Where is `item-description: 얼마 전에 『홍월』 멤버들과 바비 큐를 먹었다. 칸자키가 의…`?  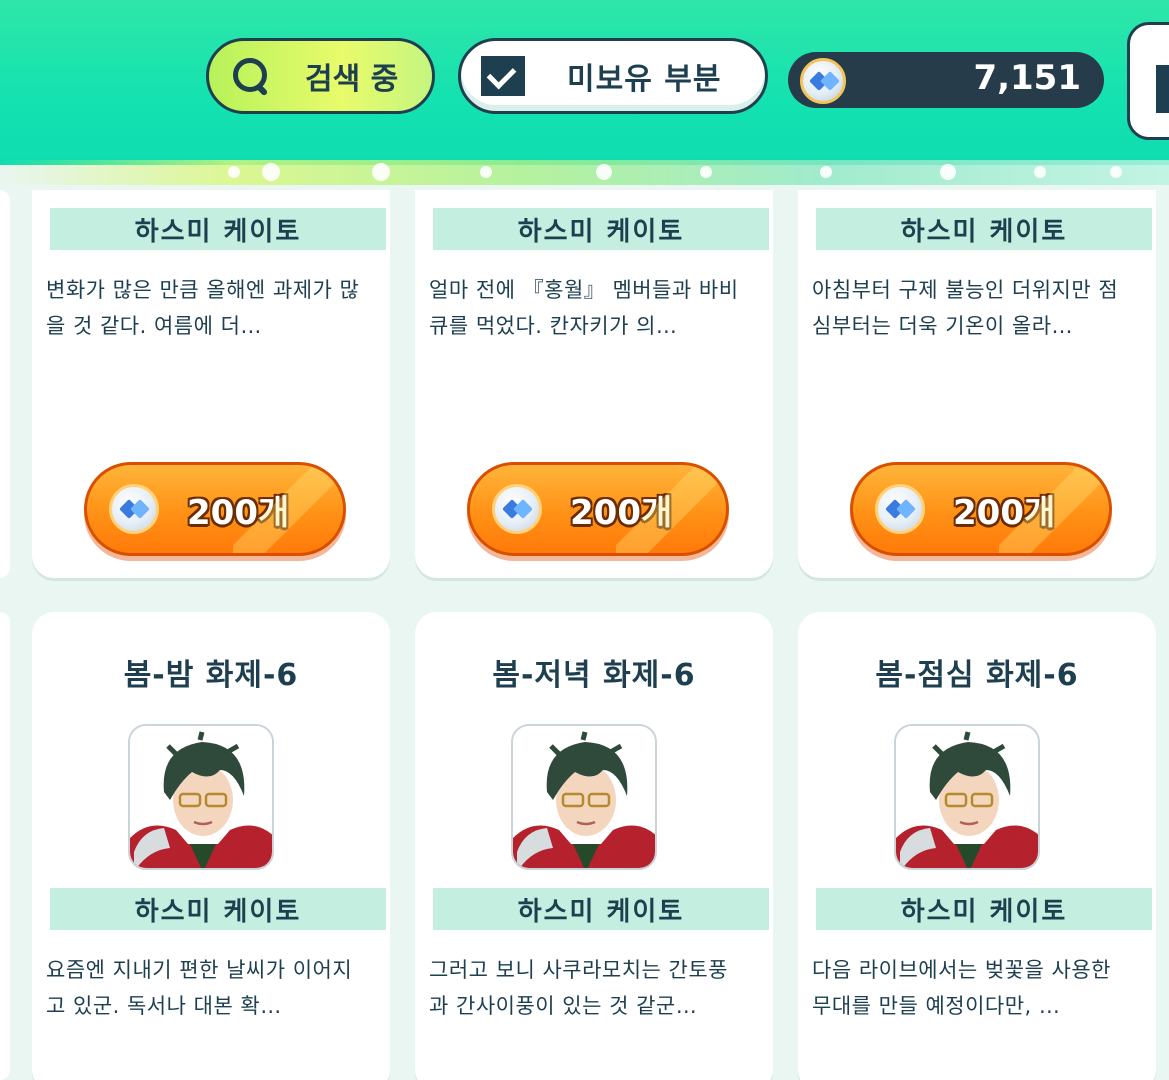
item-description: 얼마 전에 『홍월』 멤버들과 바비 큐를 먹었다. 칸자키가 의… is located at coordinates (599, 308).